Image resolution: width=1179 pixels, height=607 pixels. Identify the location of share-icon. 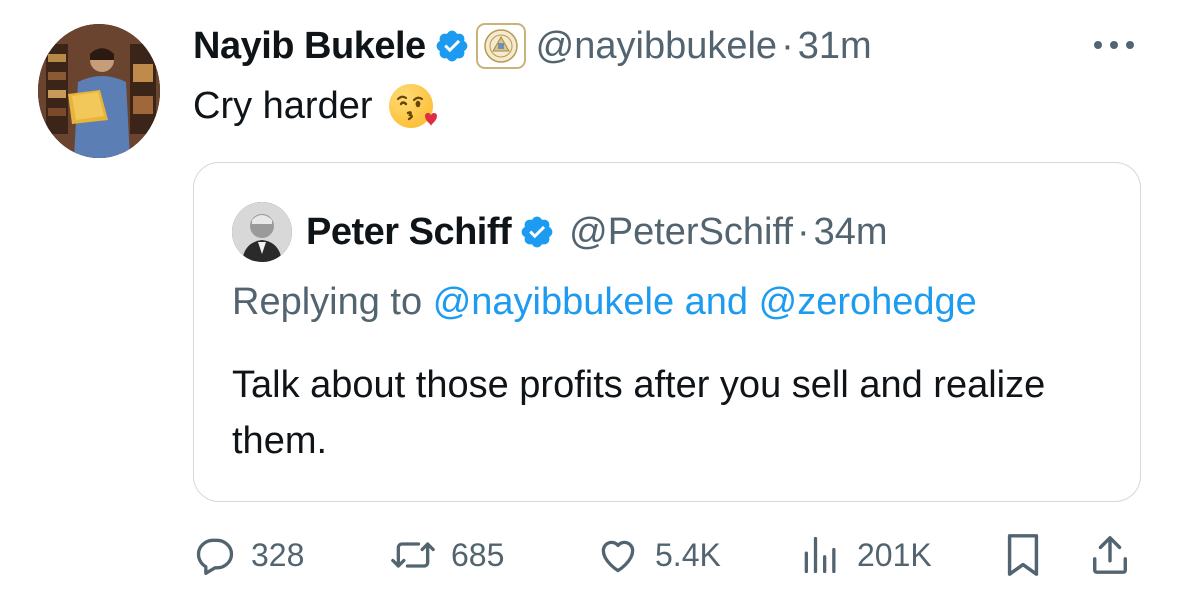
(1110, 555).